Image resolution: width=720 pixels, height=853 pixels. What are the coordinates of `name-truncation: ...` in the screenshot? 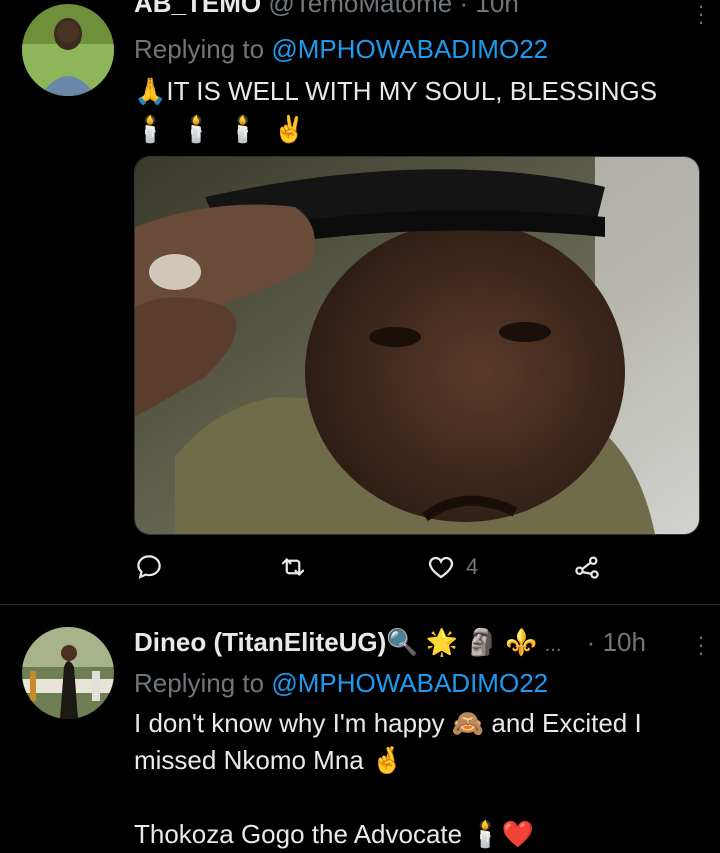 It's located at (553, 645).